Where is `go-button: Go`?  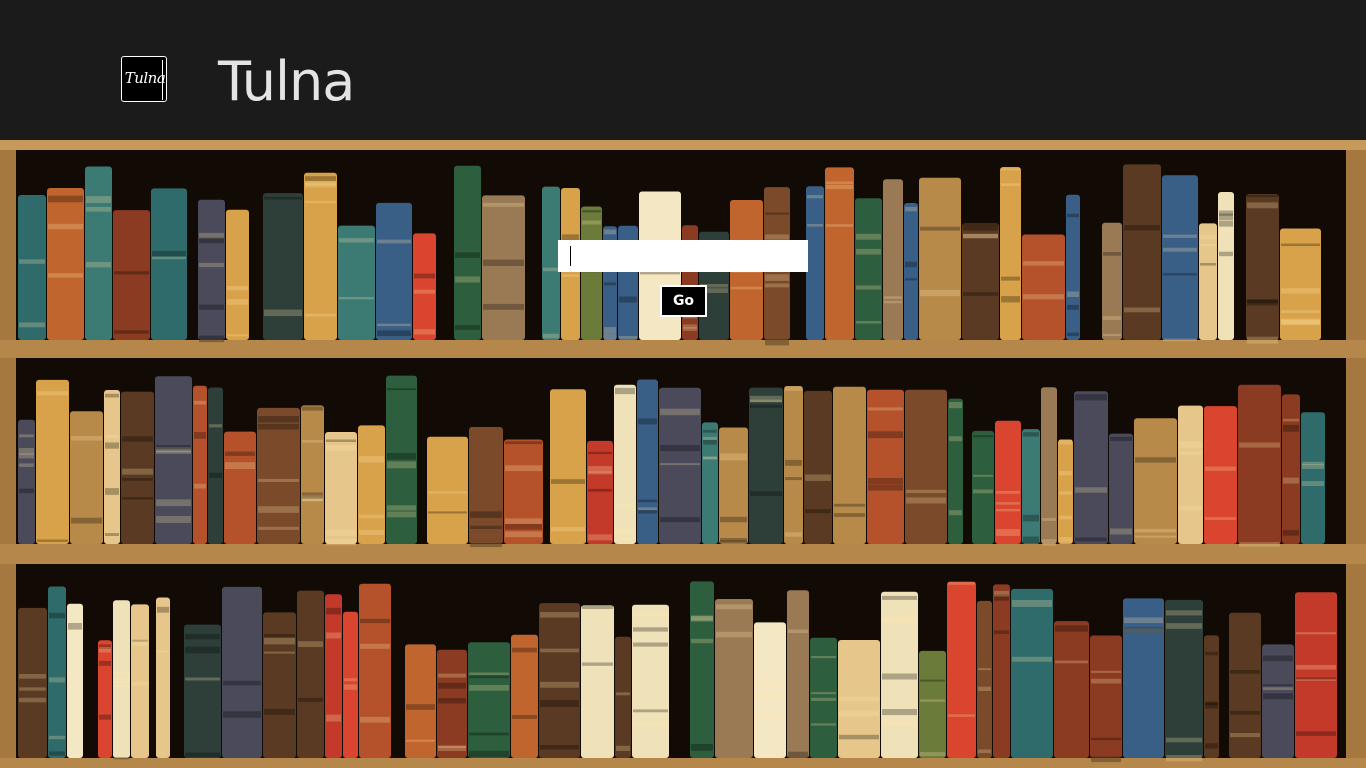
go-button: Go is located at coordinates (683, 301).